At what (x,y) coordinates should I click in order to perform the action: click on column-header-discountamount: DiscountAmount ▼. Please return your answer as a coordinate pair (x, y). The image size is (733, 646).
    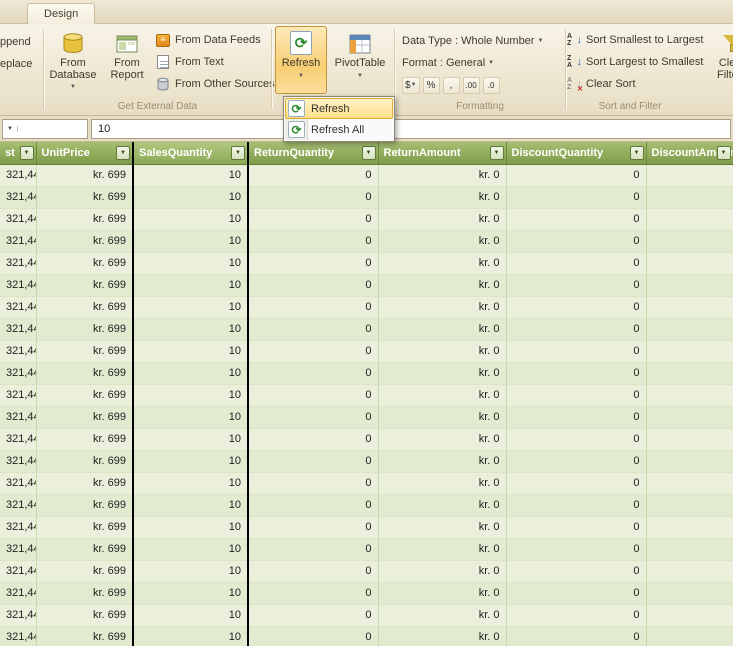
    Looking at the image, I should click on (689, 153).